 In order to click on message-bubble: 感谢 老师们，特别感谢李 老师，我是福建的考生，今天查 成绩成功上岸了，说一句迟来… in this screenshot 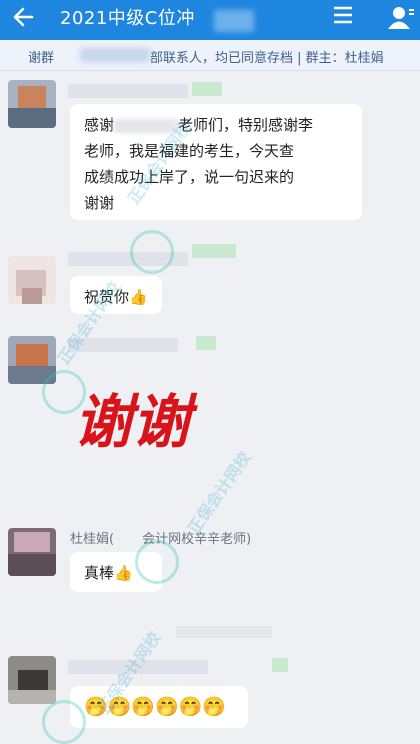, I will do `click(216, 162)`.